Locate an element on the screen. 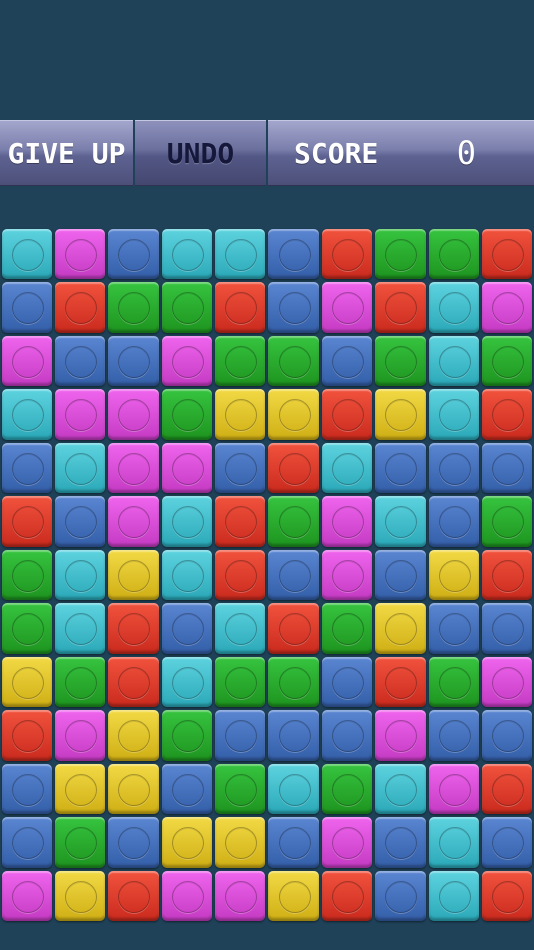  undo-button: UNDO is located at coordinates (200, 153).